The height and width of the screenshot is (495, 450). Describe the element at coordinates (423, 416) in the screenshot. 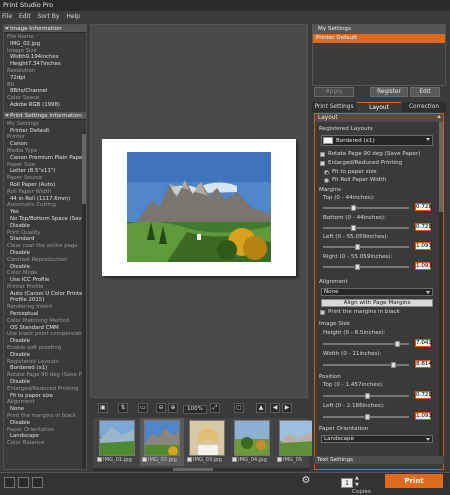

I see `pos-left-input: 1.093` at that location.